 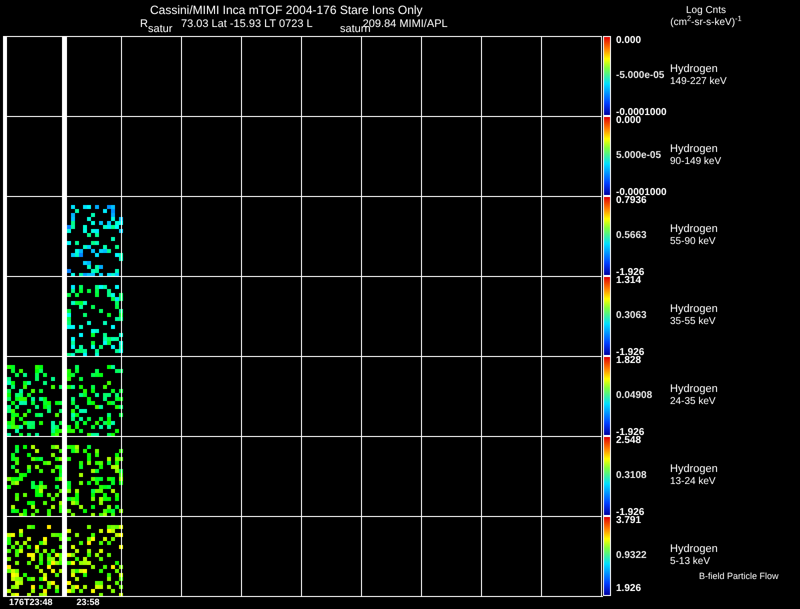 I want to click on energy-label: 5-13 keV, so click(x=690, y=562).